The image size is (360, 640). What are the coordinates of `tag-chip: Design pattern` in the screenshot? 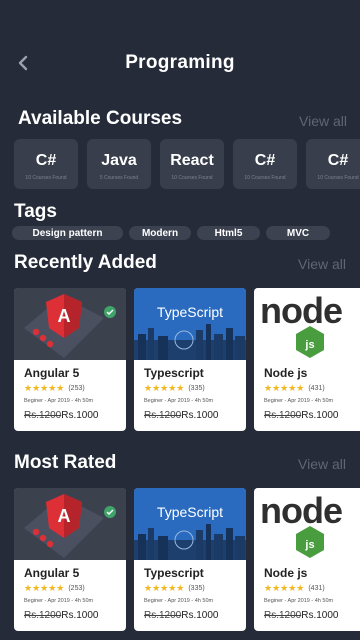 It's located at (67, 233).